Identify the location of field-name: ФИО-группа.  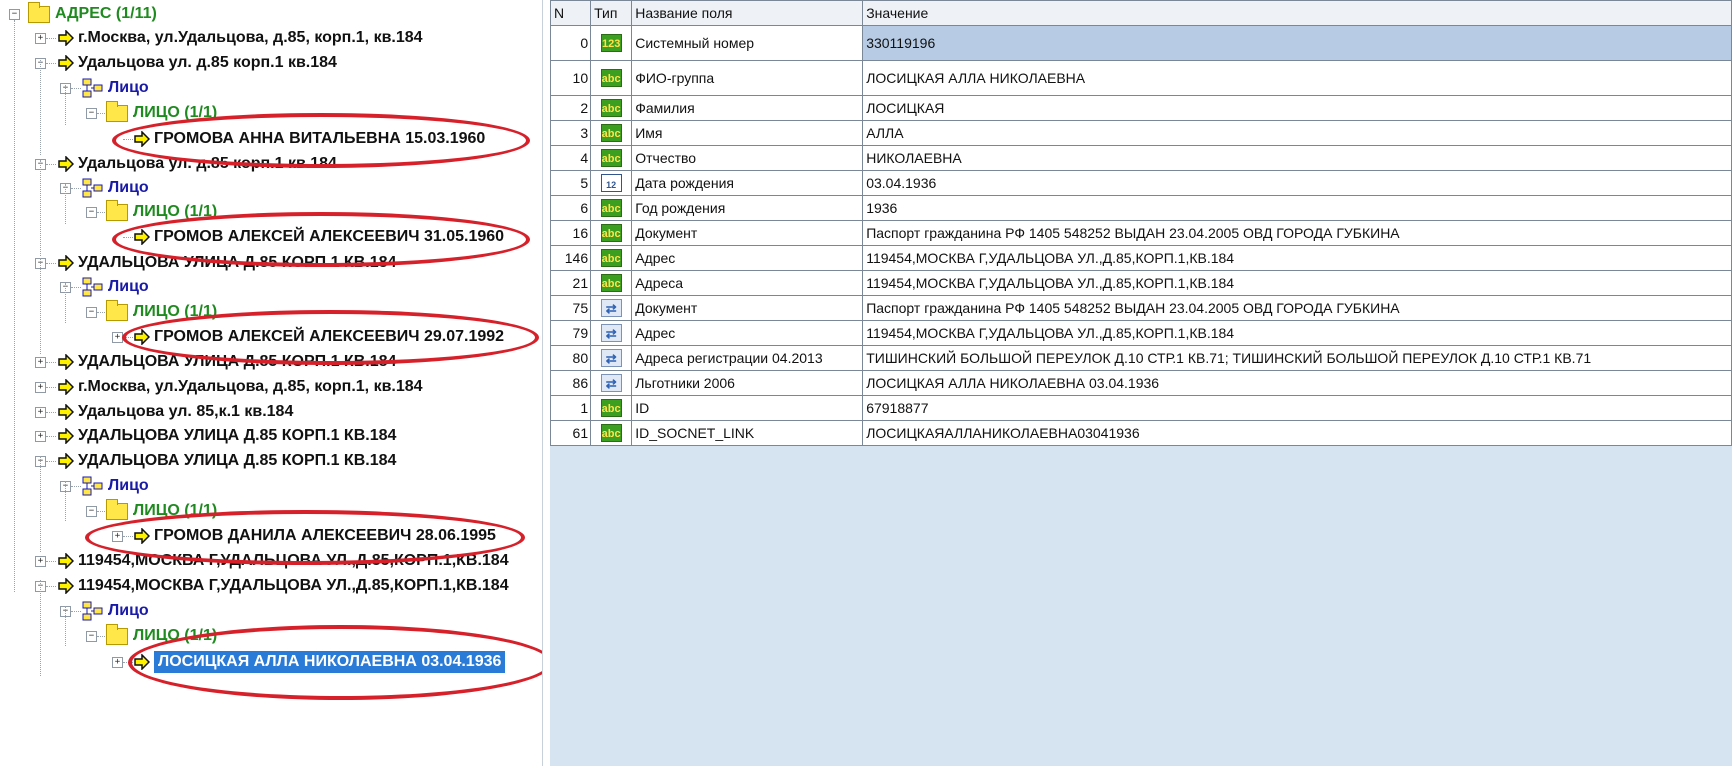
(747, 78).